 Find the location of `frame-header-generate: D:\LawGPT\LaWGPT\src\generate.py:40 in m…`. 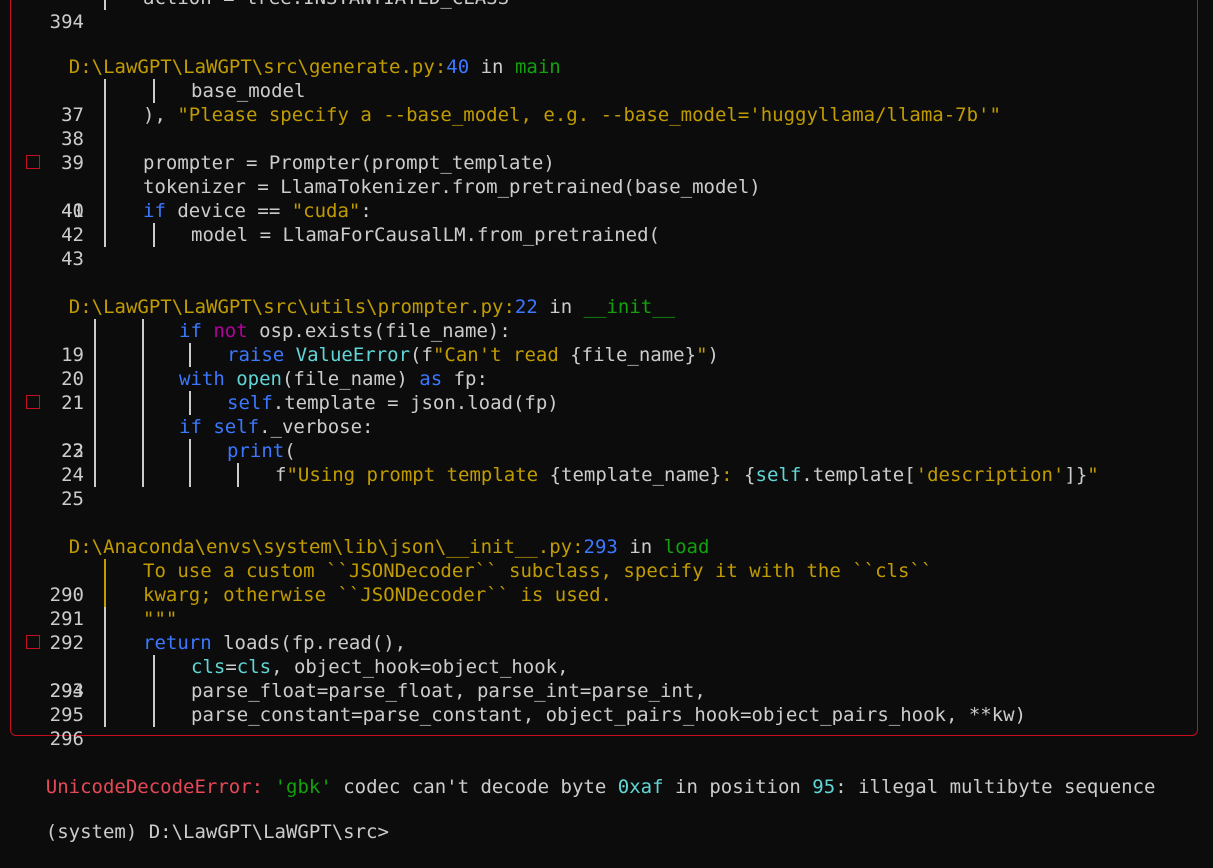

frame-header-generate: D:\LawGPT\LaWGPT\src\generate.py:40 in m… is located at coordinates (314, 67).